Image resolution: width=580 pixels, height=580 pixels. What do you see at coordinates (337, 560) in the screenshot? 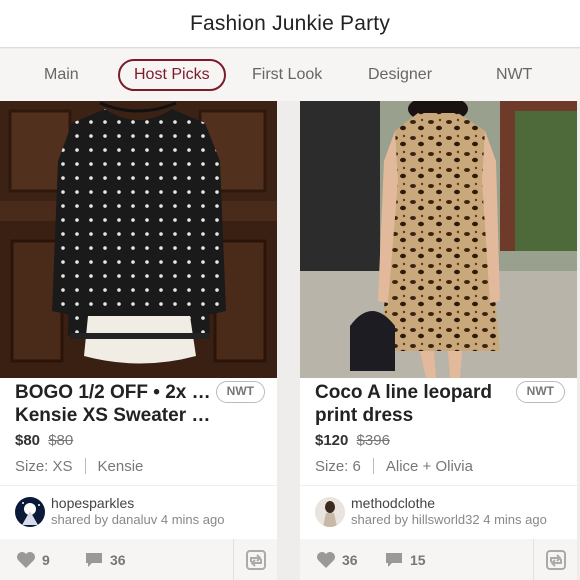
I see `like-button: 36` at bounding box center [337, 560].